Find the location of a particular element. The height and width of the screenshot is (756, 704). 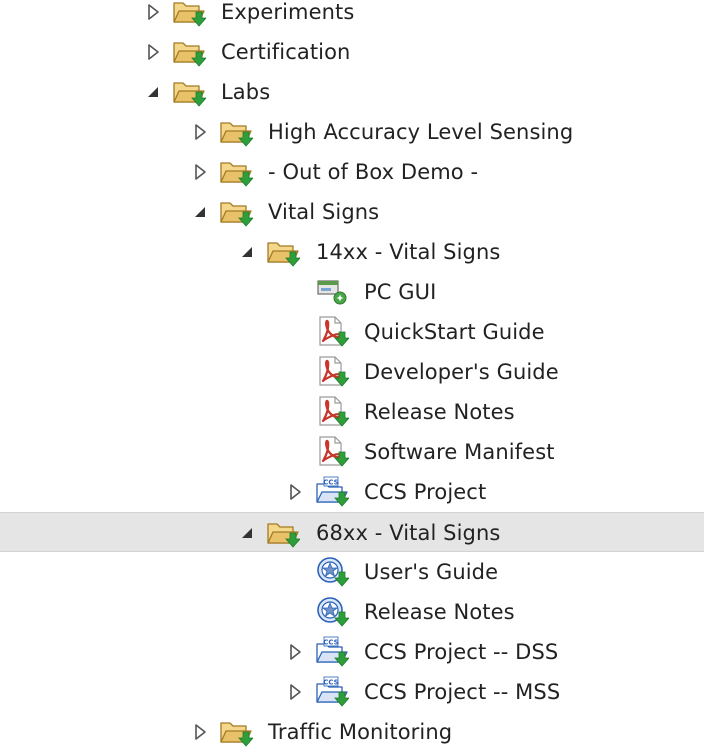

tree-item-label: 68xx - Vital Signs is located at coordinates (408, 533).